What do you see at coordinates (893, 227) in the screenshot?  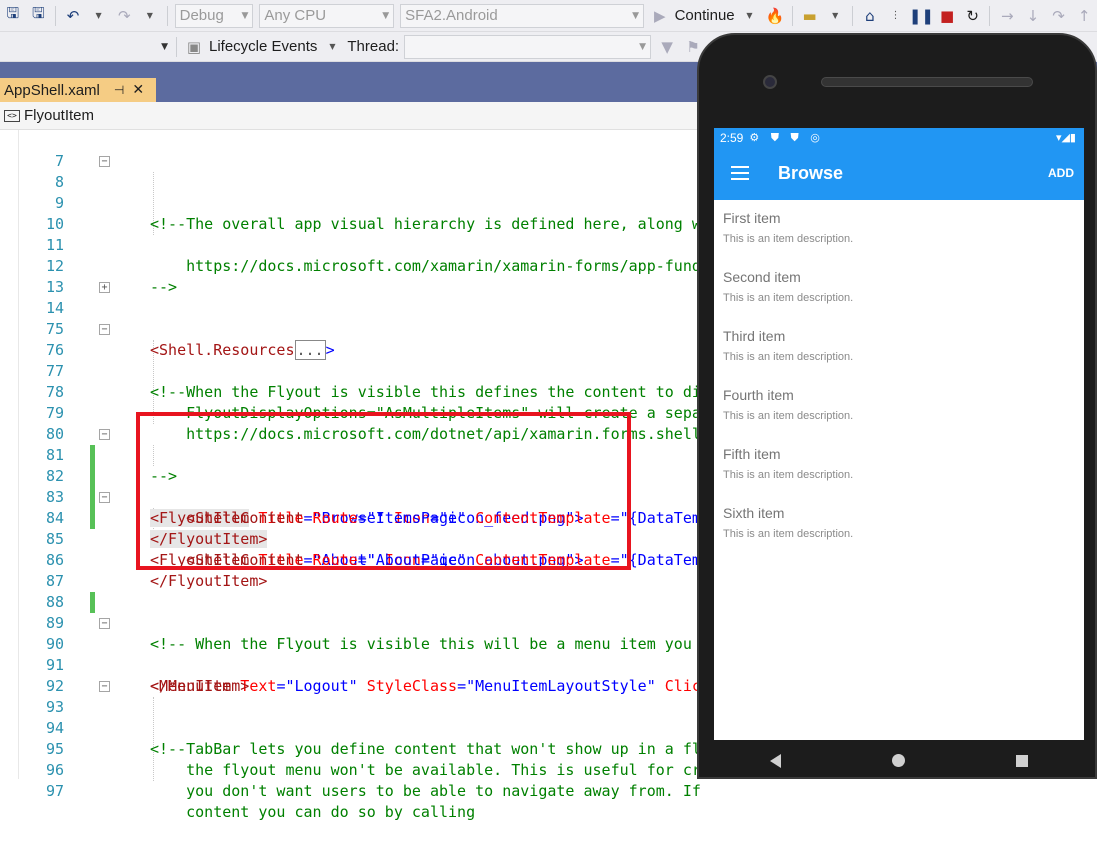 I see `list-item: First item This is an item description.` at bounding box center [893, 227].